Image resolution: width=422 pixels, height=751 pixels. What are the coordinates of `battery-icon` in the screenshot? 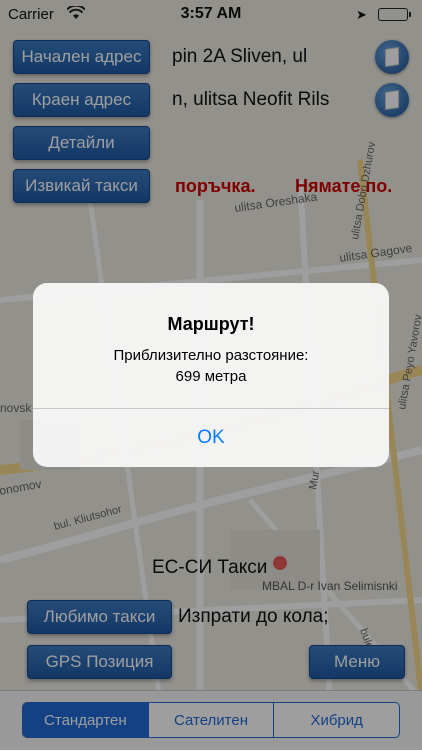 It's located at (394, 14).